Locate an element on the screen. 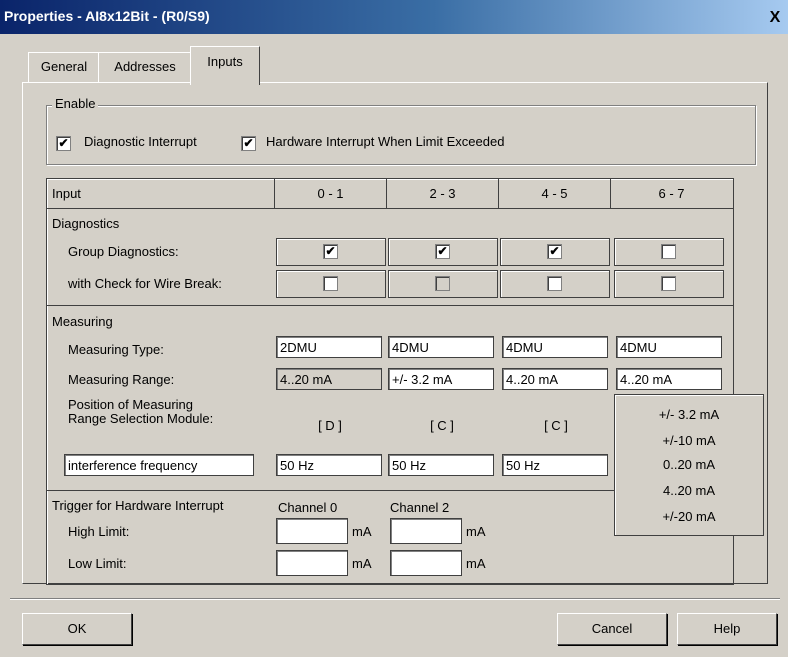  ok-button: OK is located at coordinates (77, 629).